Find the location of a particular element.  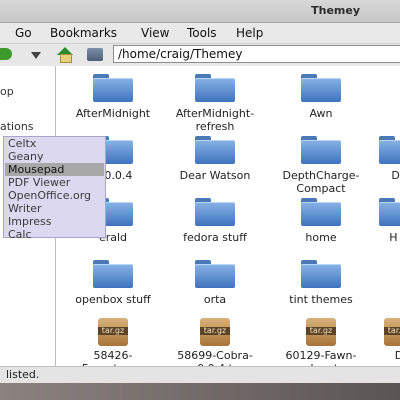

file-name: AfterMidnight-refresh is located at coordinates (215, 120).